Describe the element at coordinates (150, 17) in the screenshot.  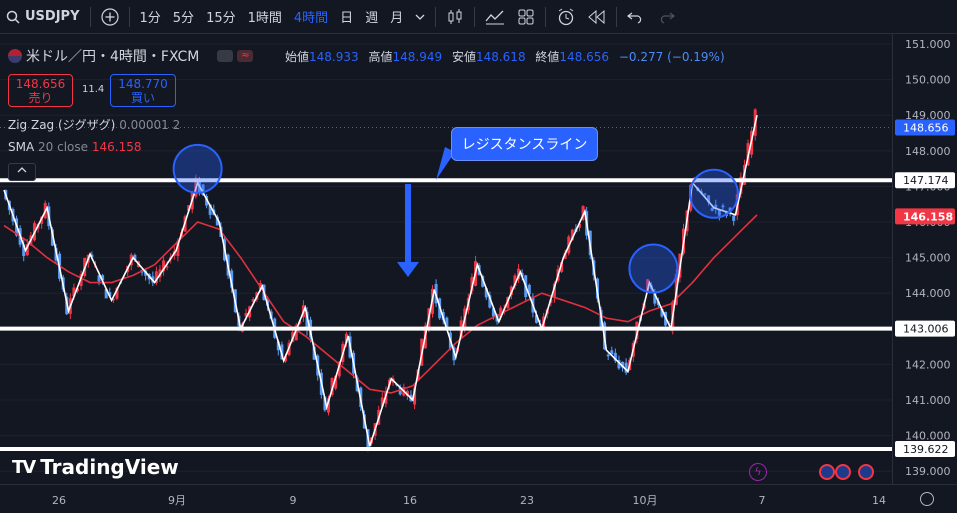
I see `interval-1m: 1分` at that location.